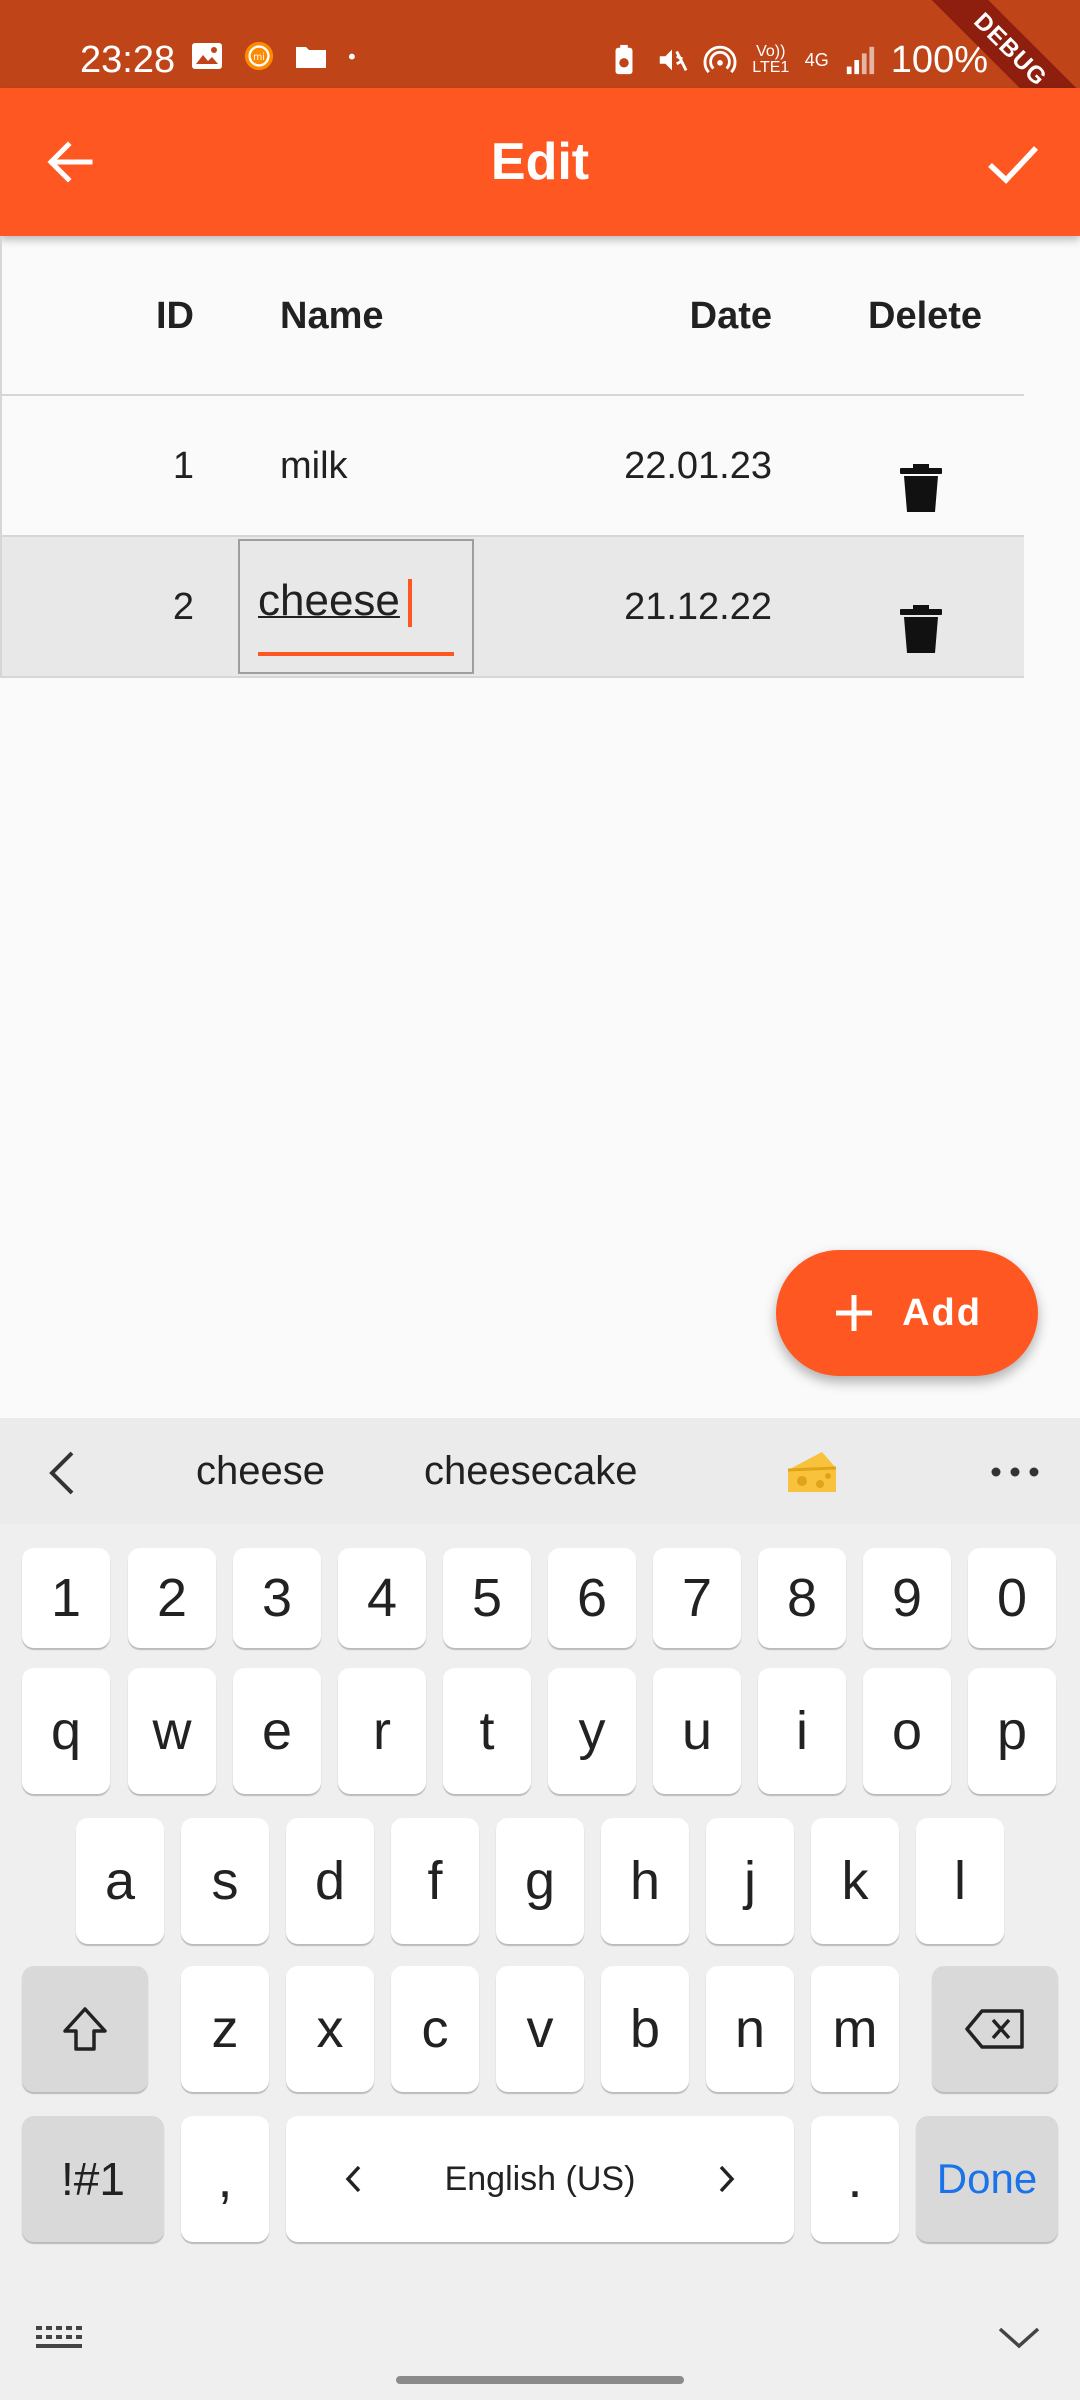 The width and height of the screenshot is (1080, 2400). What do you see at coordinates (1019, 2337) in the screenshot?
I see `hide-keyboard-icon` at bounding box center [1019, 2337].